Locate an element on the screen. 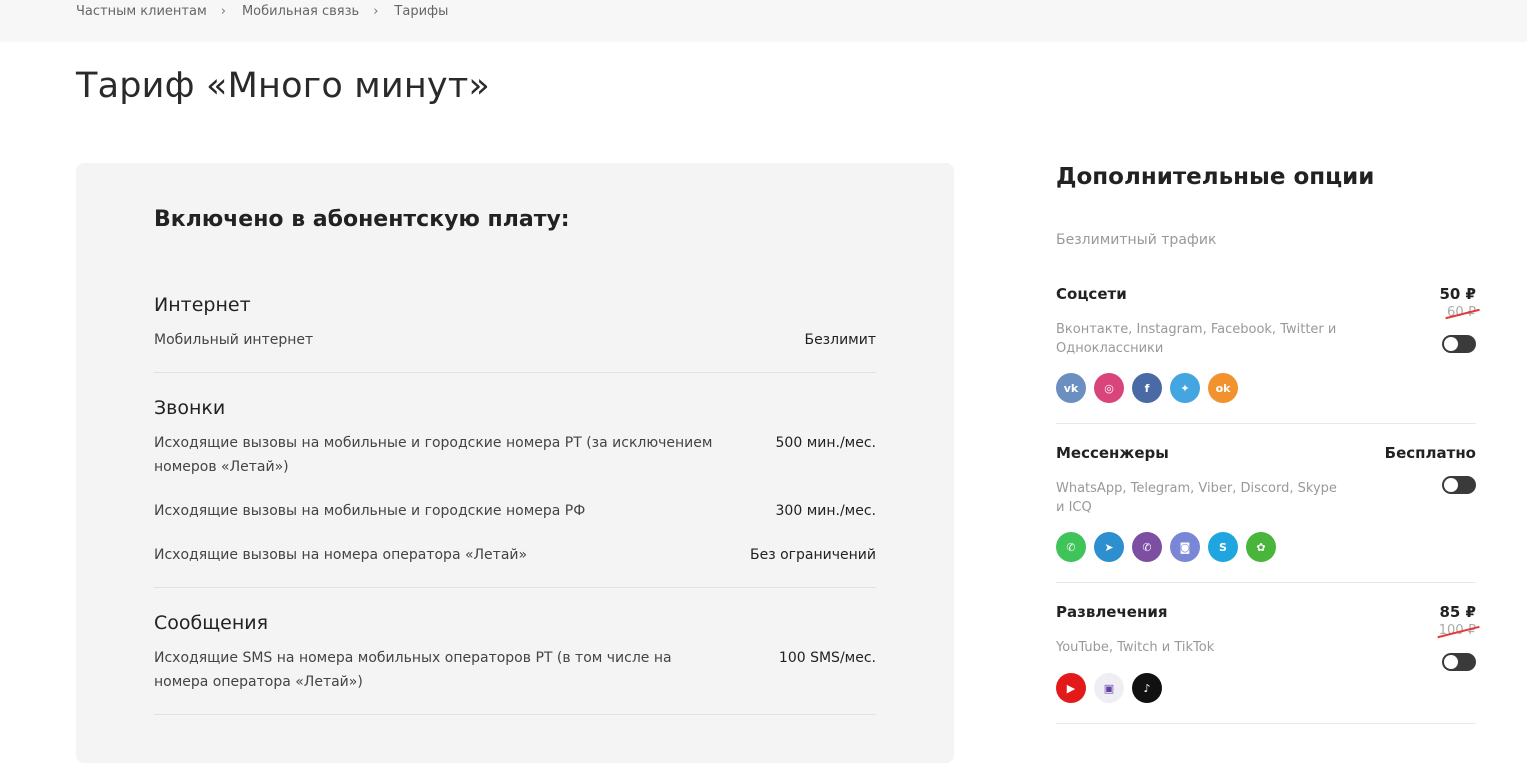 The height and width of the screenshot is (763, 1527). option-toggle-messengers is located at coordinates (1459, 485).